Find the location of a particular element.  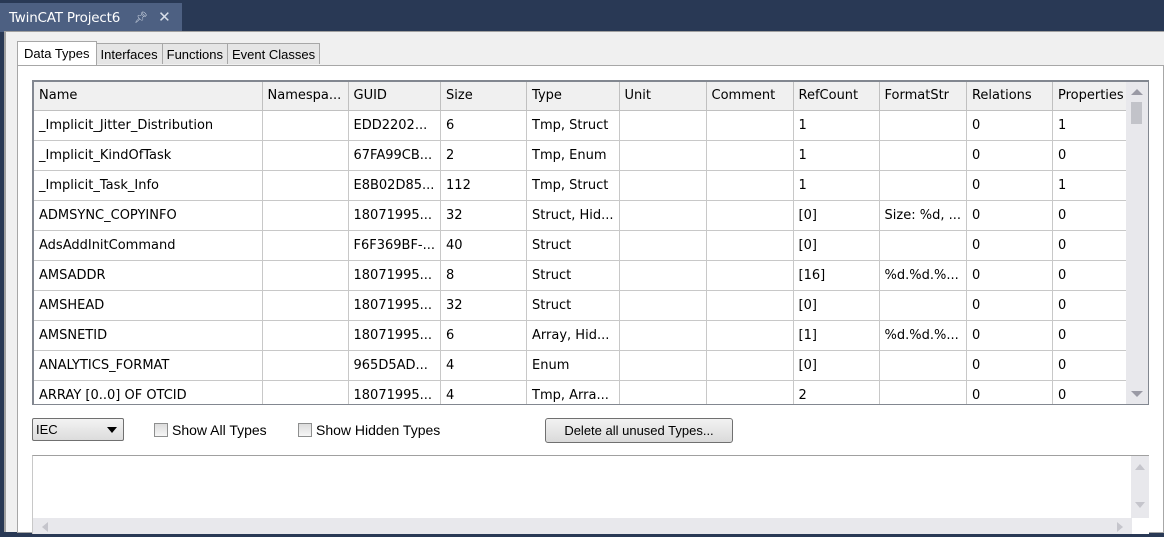

column-header: Comment is located at coordinates (750, 96).